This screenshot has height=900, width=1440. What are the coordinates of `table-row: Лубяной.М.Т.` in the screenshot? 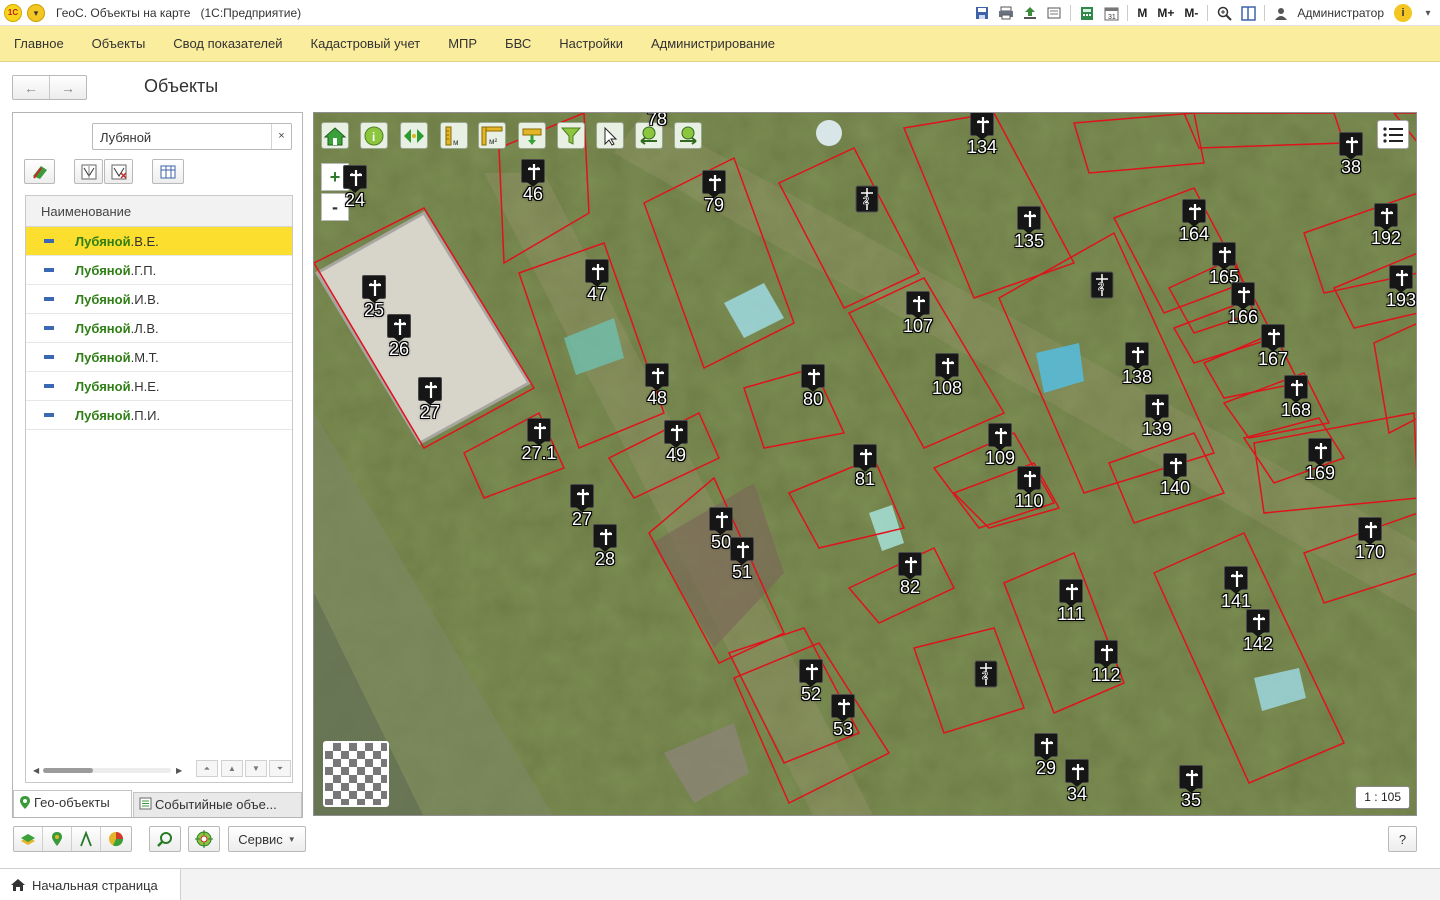 It's located at (159, 357).